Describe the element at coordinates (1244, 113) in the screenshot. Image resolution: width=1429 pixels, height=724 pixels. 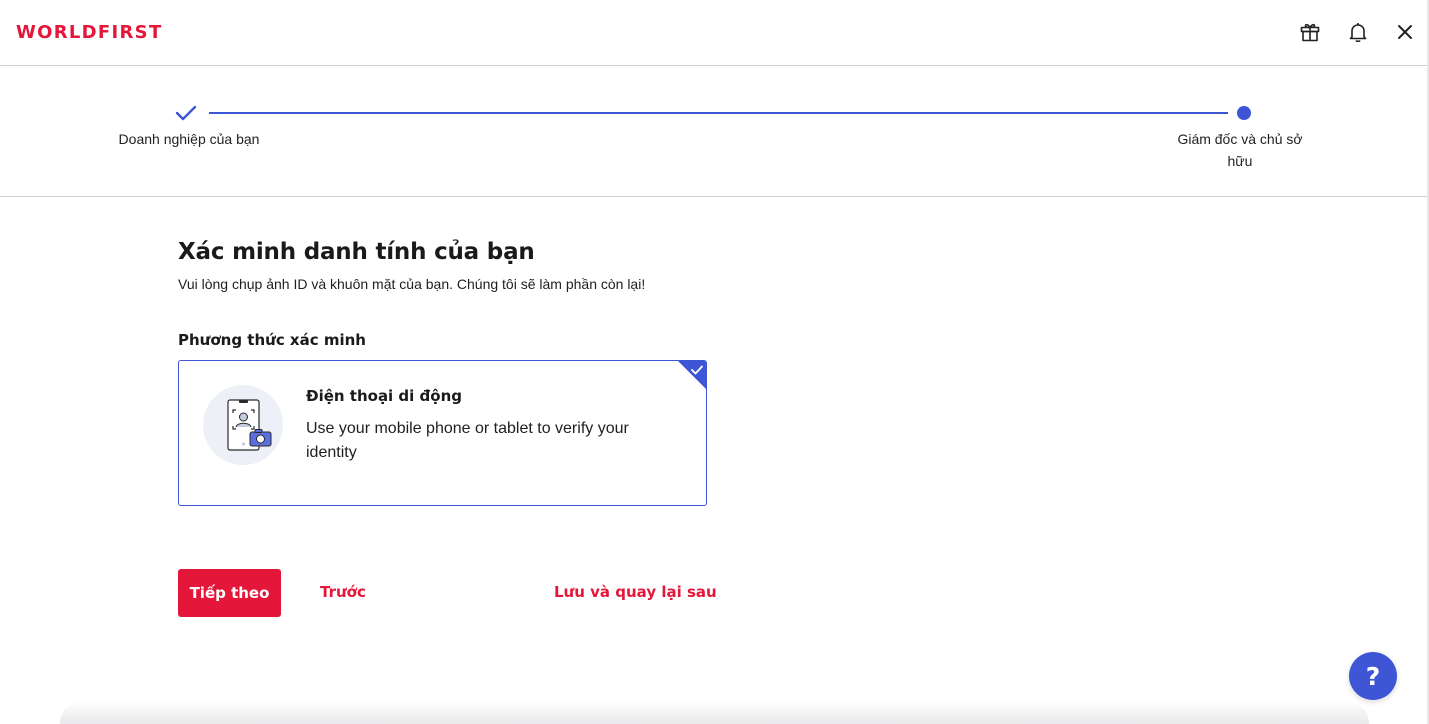
I see `step-current-dot` at that location.